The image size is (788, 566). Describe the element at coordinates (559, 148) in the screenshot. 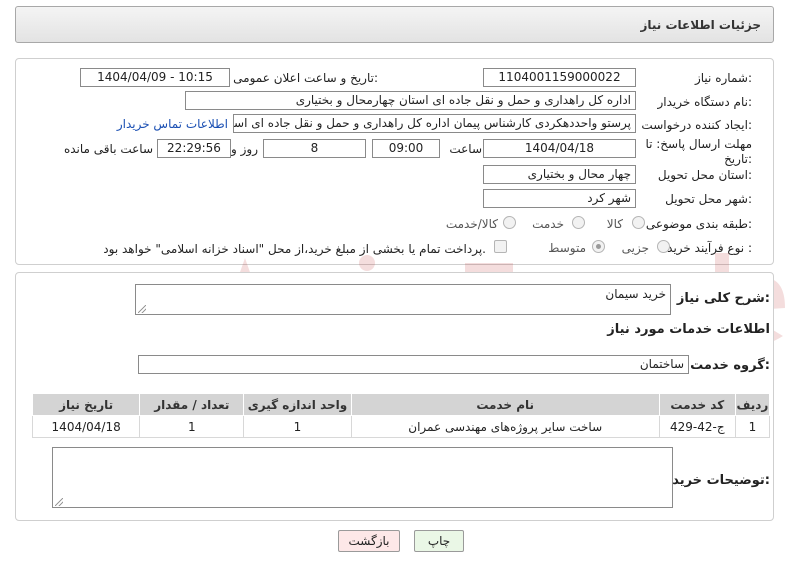

I see `deadline-date-field: 1404/04/18` at that location.